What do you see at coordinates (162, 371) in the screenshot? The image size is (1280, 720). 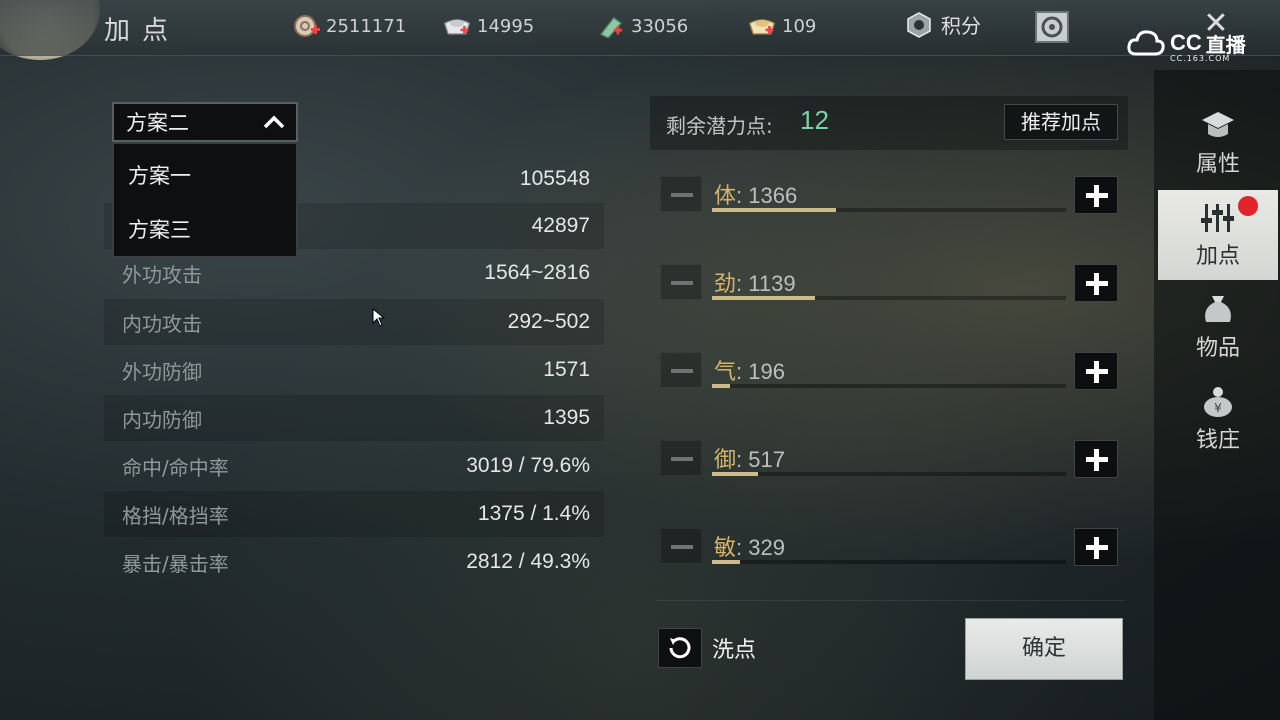 I see `stat-label: 外功防御` at bounding box center [162, 371].